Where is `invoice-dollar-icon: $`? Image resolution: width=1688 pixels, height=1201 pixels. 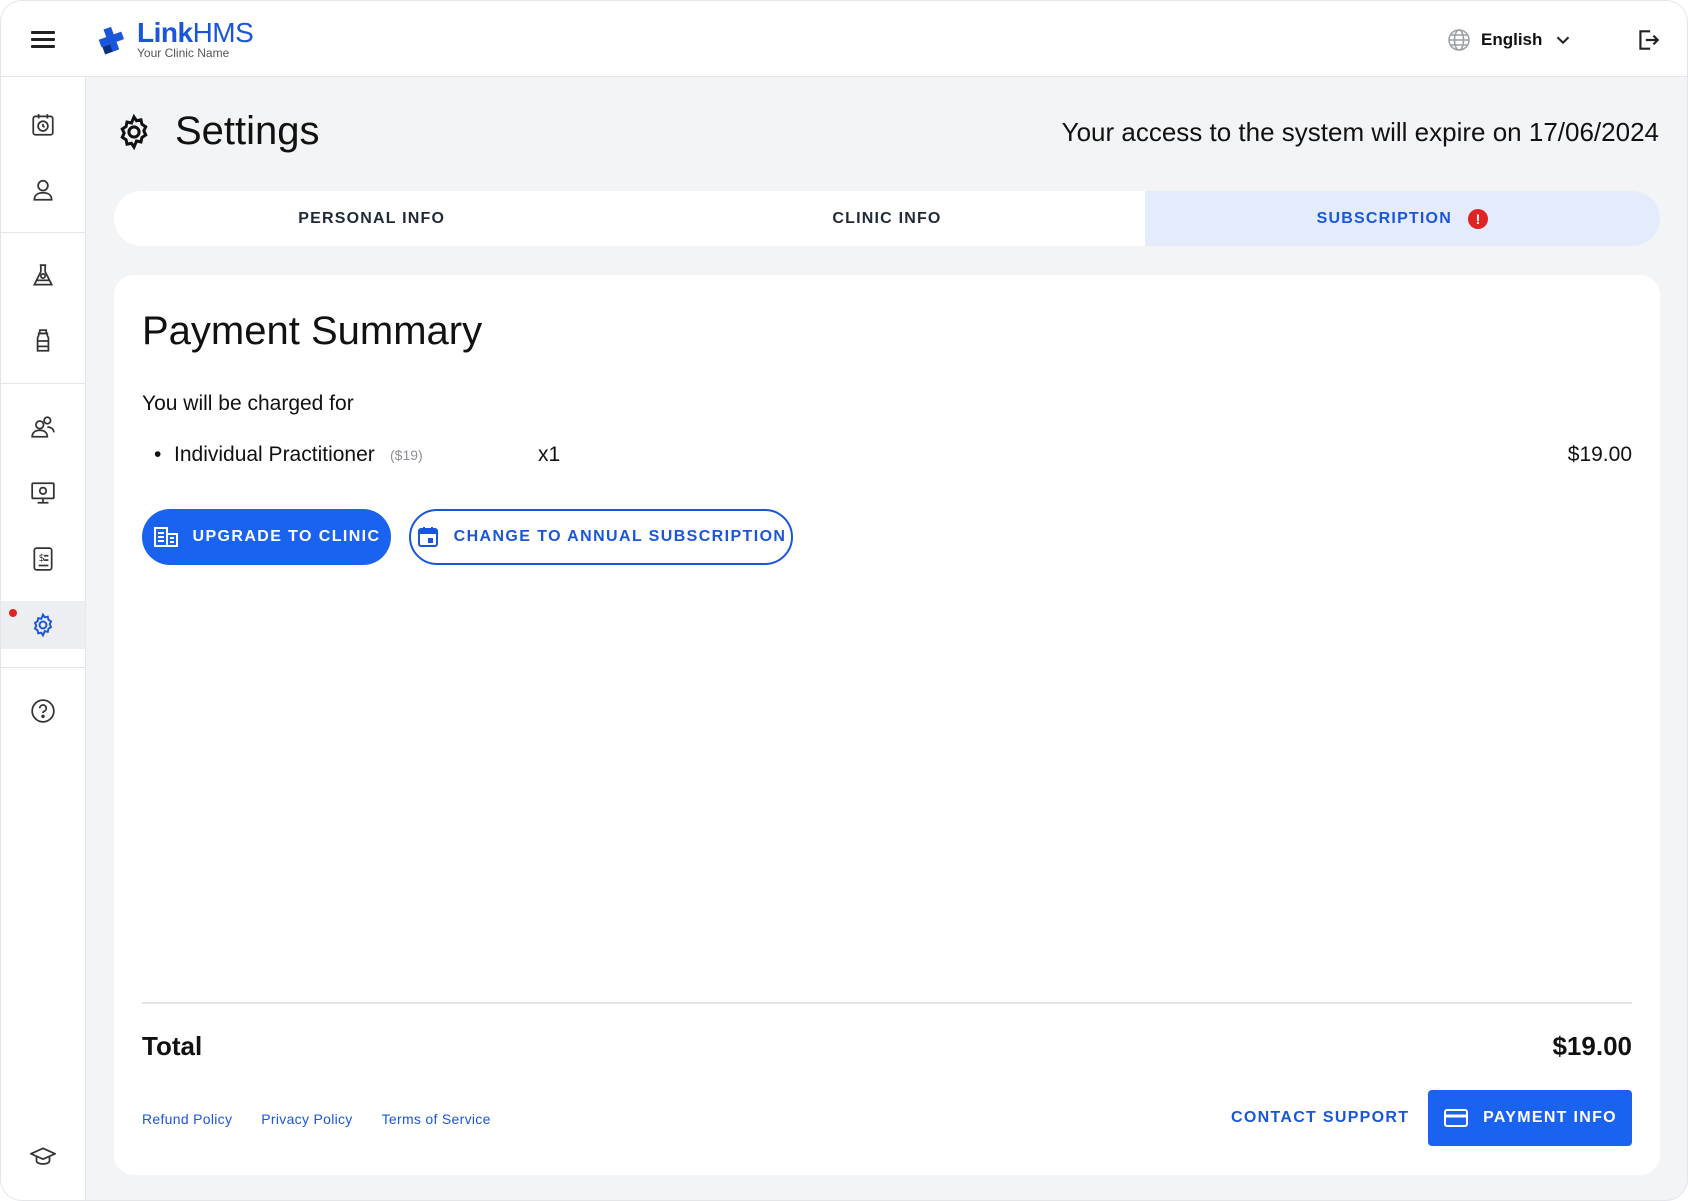 invoice-dollar-icon: $ is located at coordinates (43, 559).